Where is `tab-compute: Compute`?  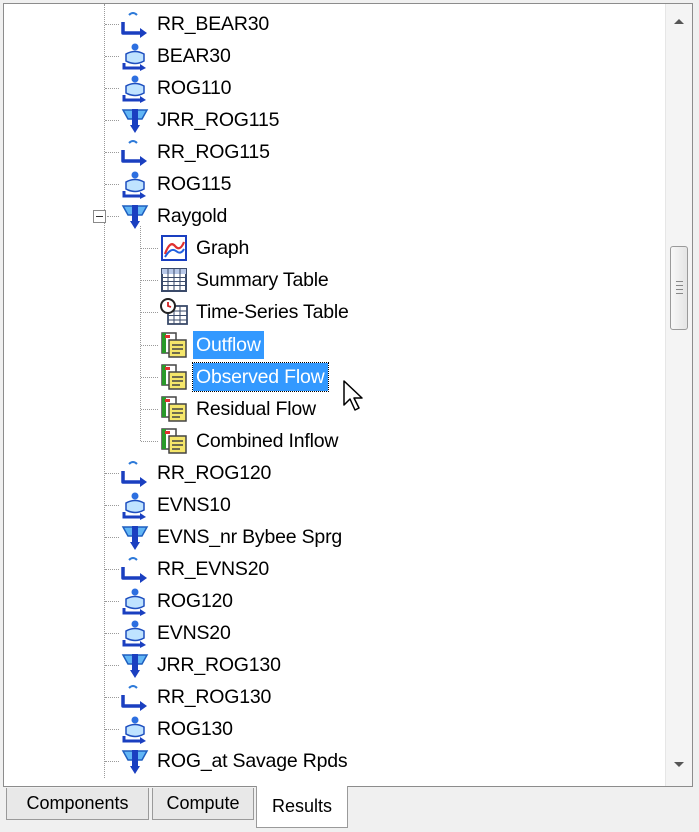
tab-compute: Compute is located at coordinates (203, 804).